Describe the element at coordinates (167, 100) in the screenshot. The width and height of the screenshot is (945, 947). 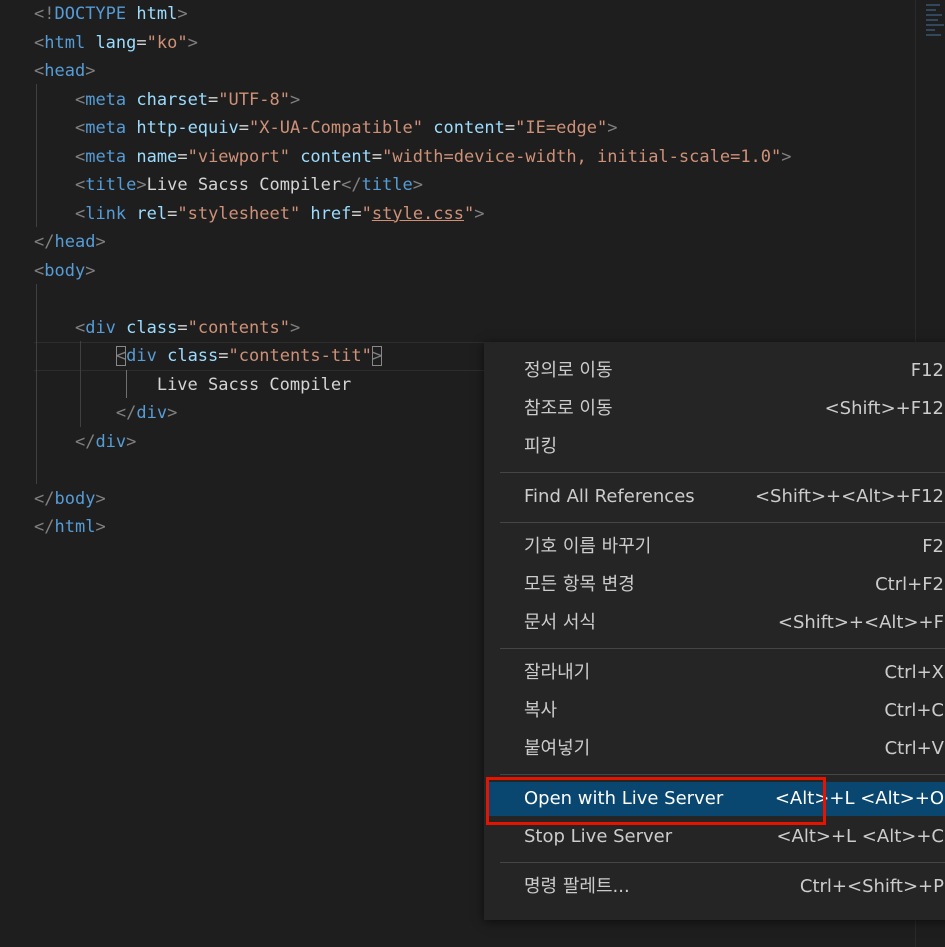
I see `code-line: <meta charset="UTF-8">` at that location.